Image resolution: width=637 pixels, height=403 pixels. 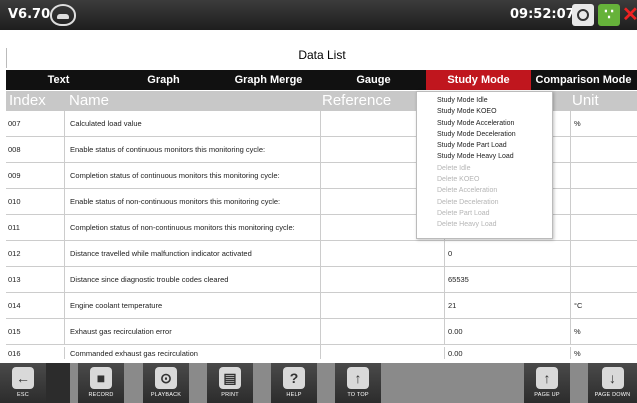 What do you see at coordinates (358, 395) in the screenshot?
I see `to-top-label: TO TOP` at bounding box center [358, 395].